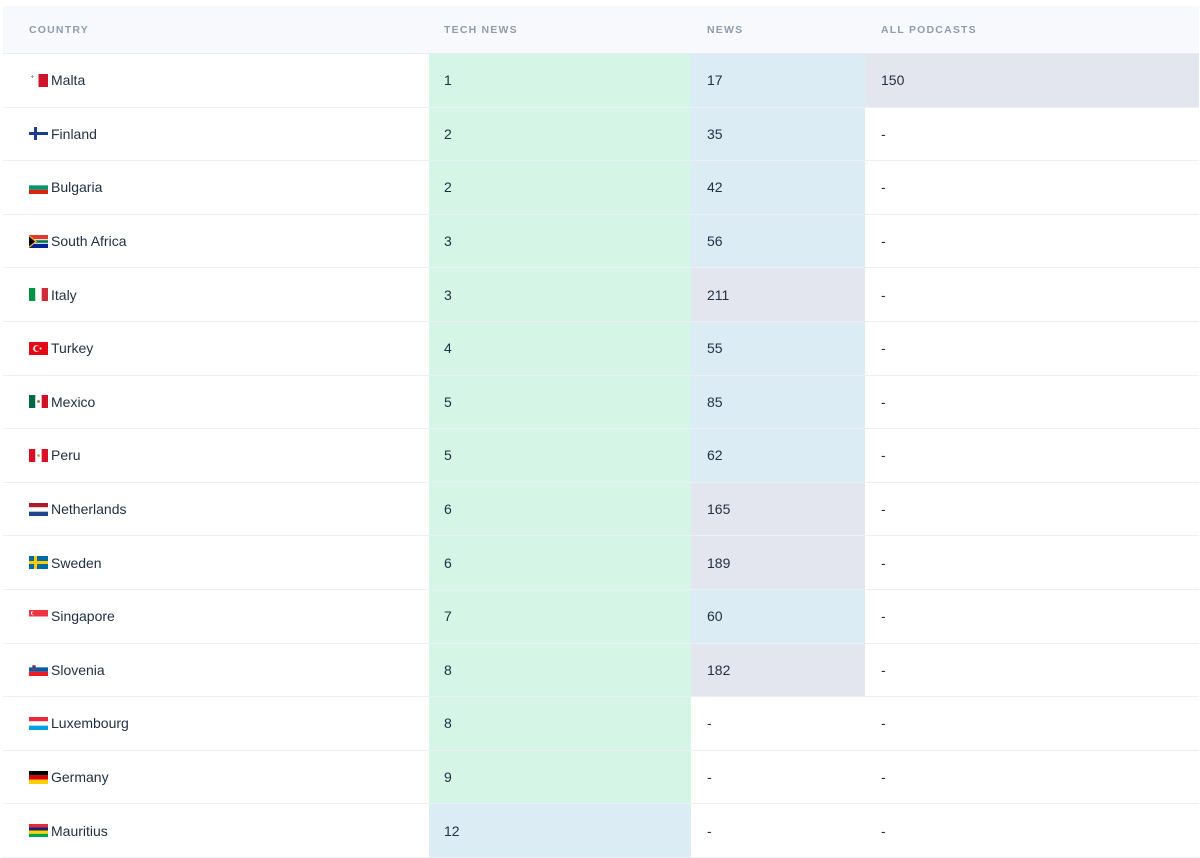 The width and height of the screenshot is (1200, 858). I want to click on country-cell: Italy, so click(53, 295).